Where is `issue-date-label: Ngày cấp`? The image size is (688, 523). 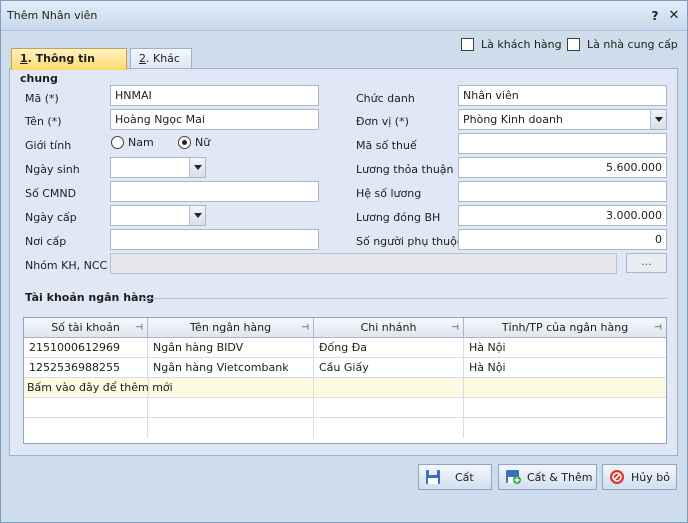
issue-date-label: Ngày cấp is located at coordinates (51, 217).